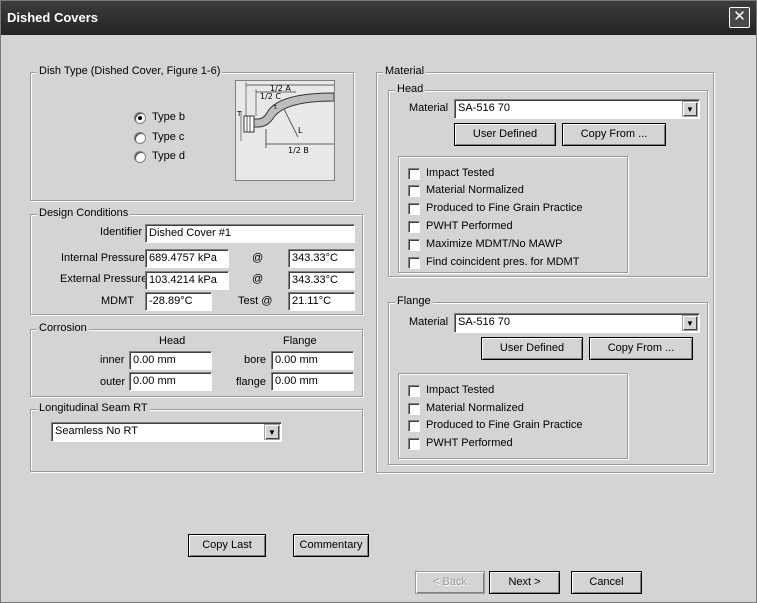 The image size is (757, 603). What do you see at coordinates (255, 301) in the screenshot?
I see `test-label: Test @` at bounding box center [255, 301].